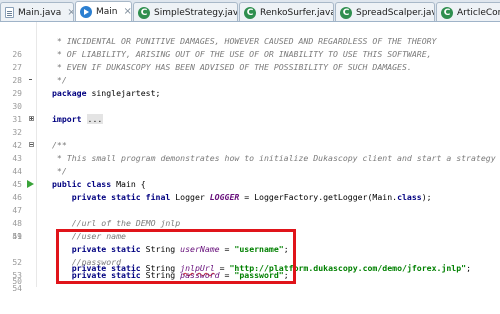 The image size is (500, 314). I want to click on tab-label: RenkoSurfer.java, so click(297, 12).